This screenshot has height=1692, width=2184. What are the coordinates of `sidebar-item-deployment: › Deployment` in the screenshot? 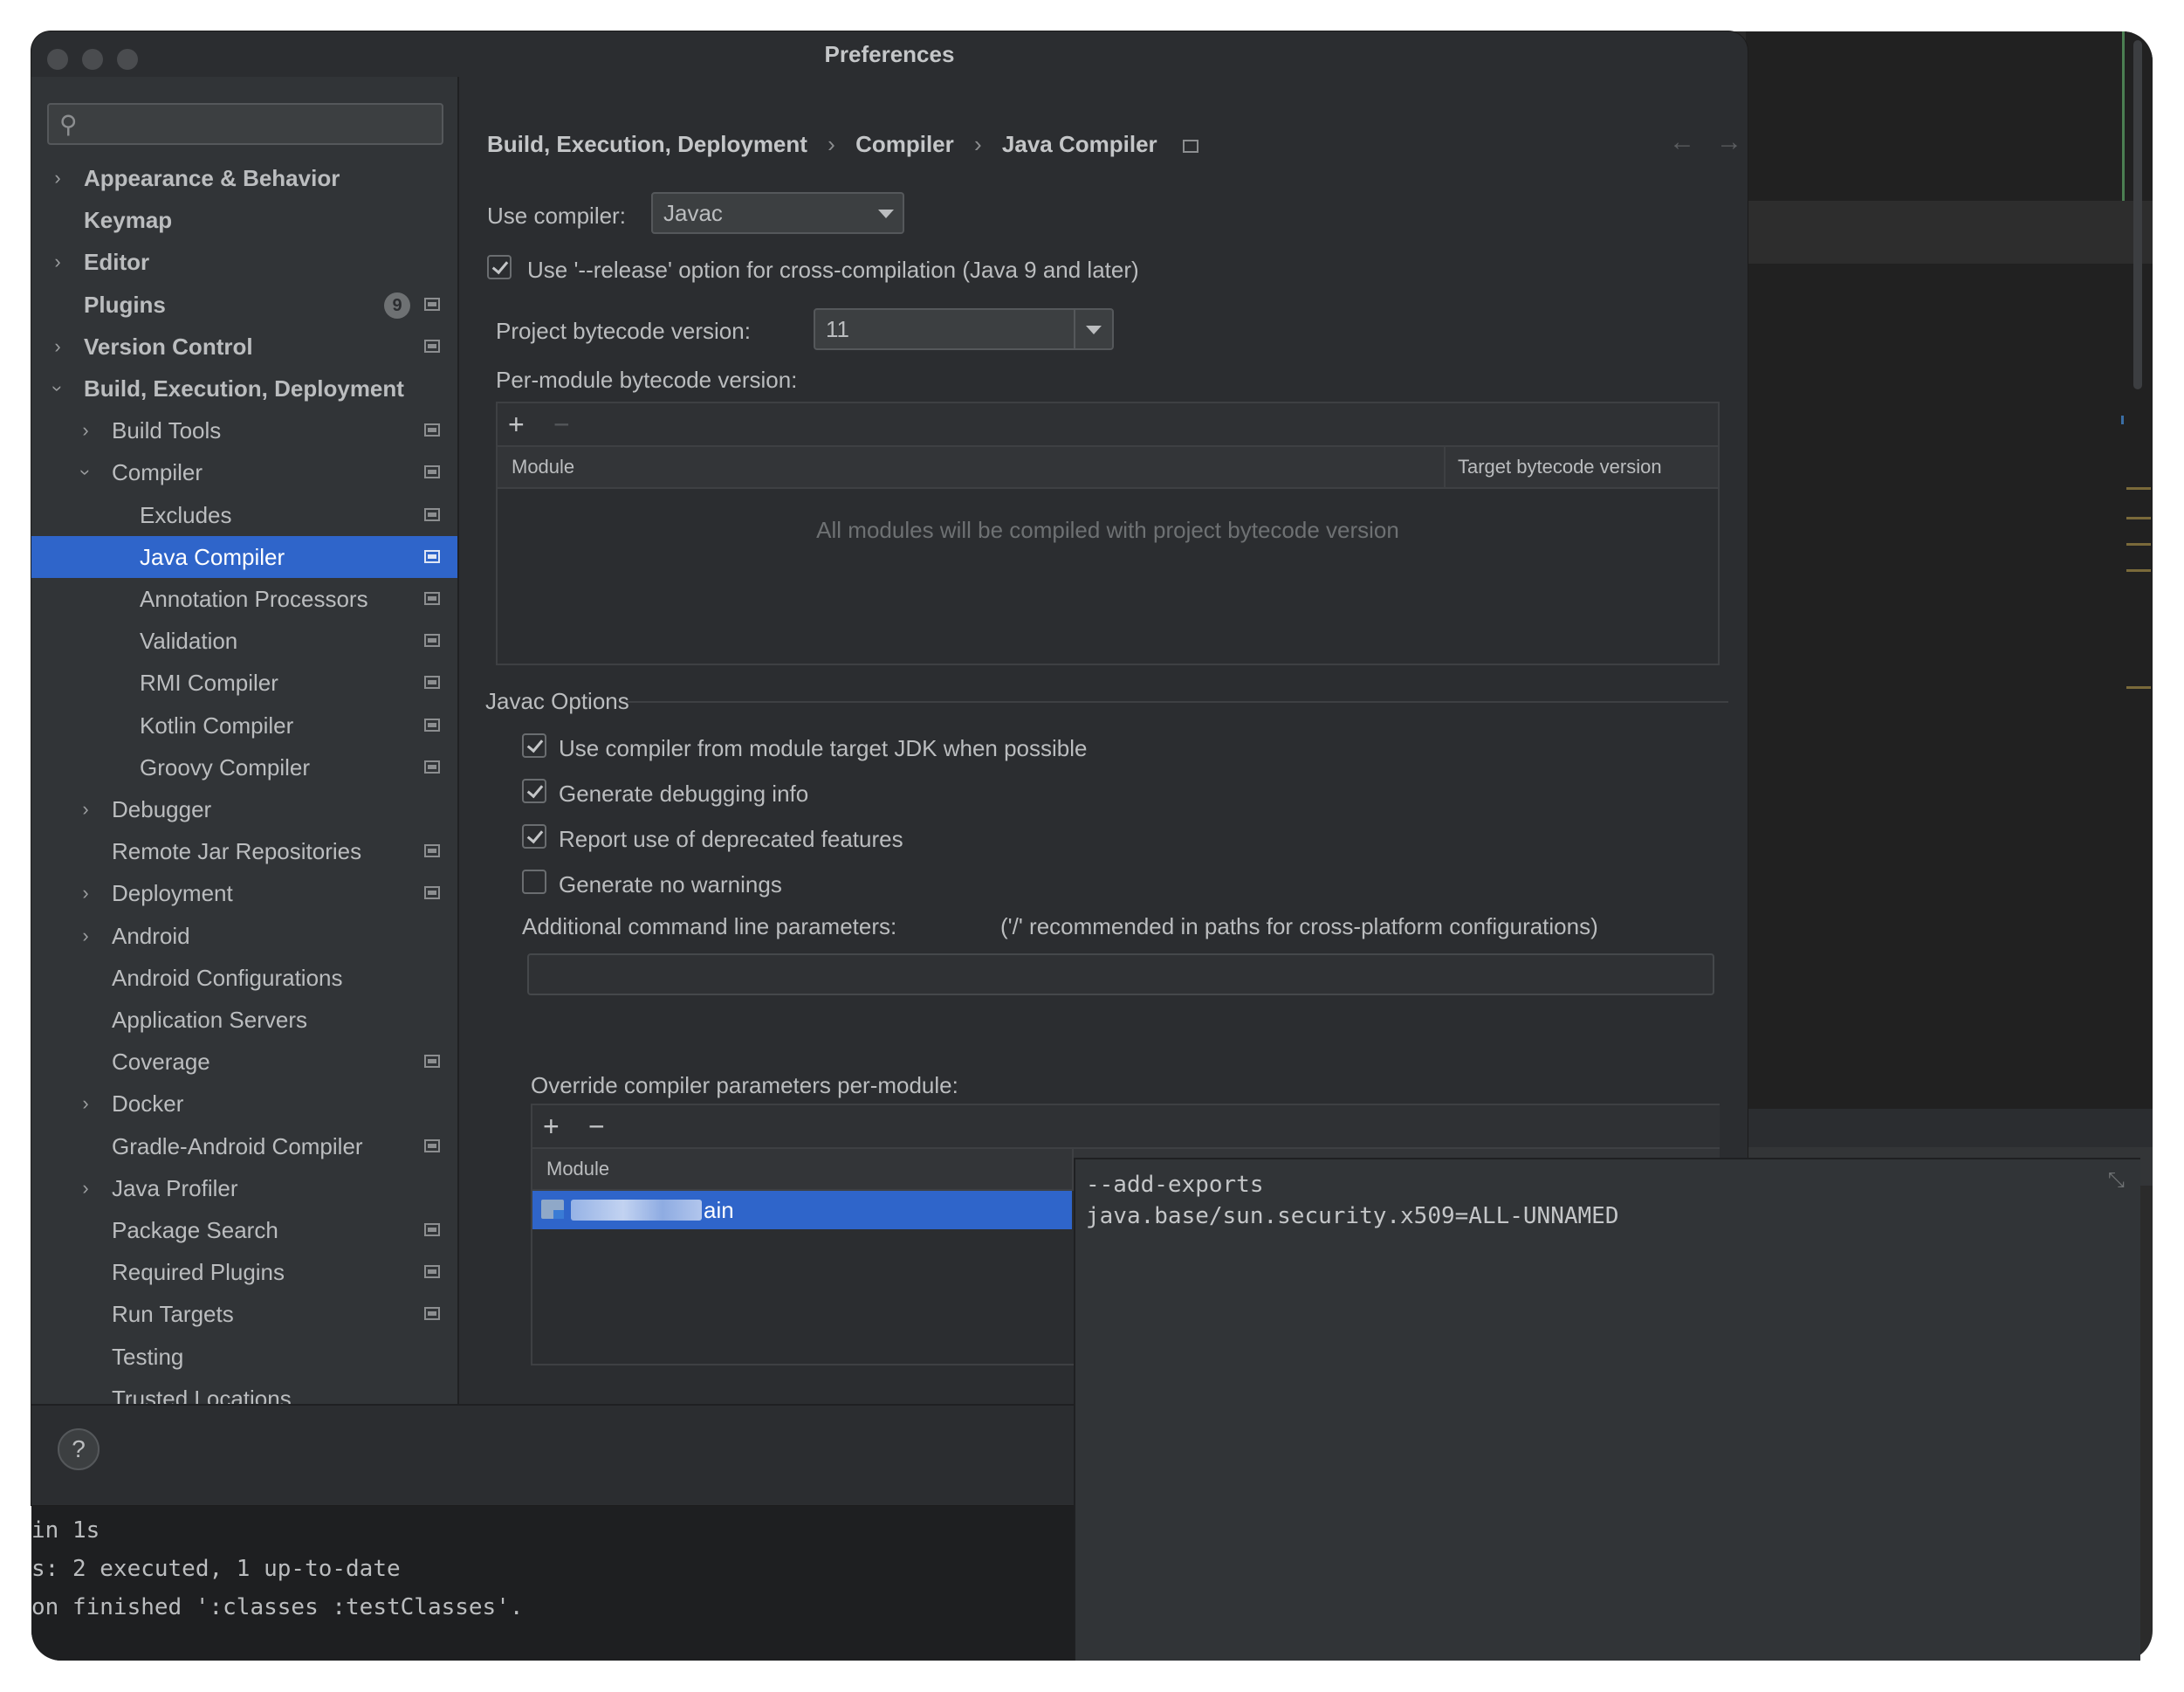 It's located at (244, 893).